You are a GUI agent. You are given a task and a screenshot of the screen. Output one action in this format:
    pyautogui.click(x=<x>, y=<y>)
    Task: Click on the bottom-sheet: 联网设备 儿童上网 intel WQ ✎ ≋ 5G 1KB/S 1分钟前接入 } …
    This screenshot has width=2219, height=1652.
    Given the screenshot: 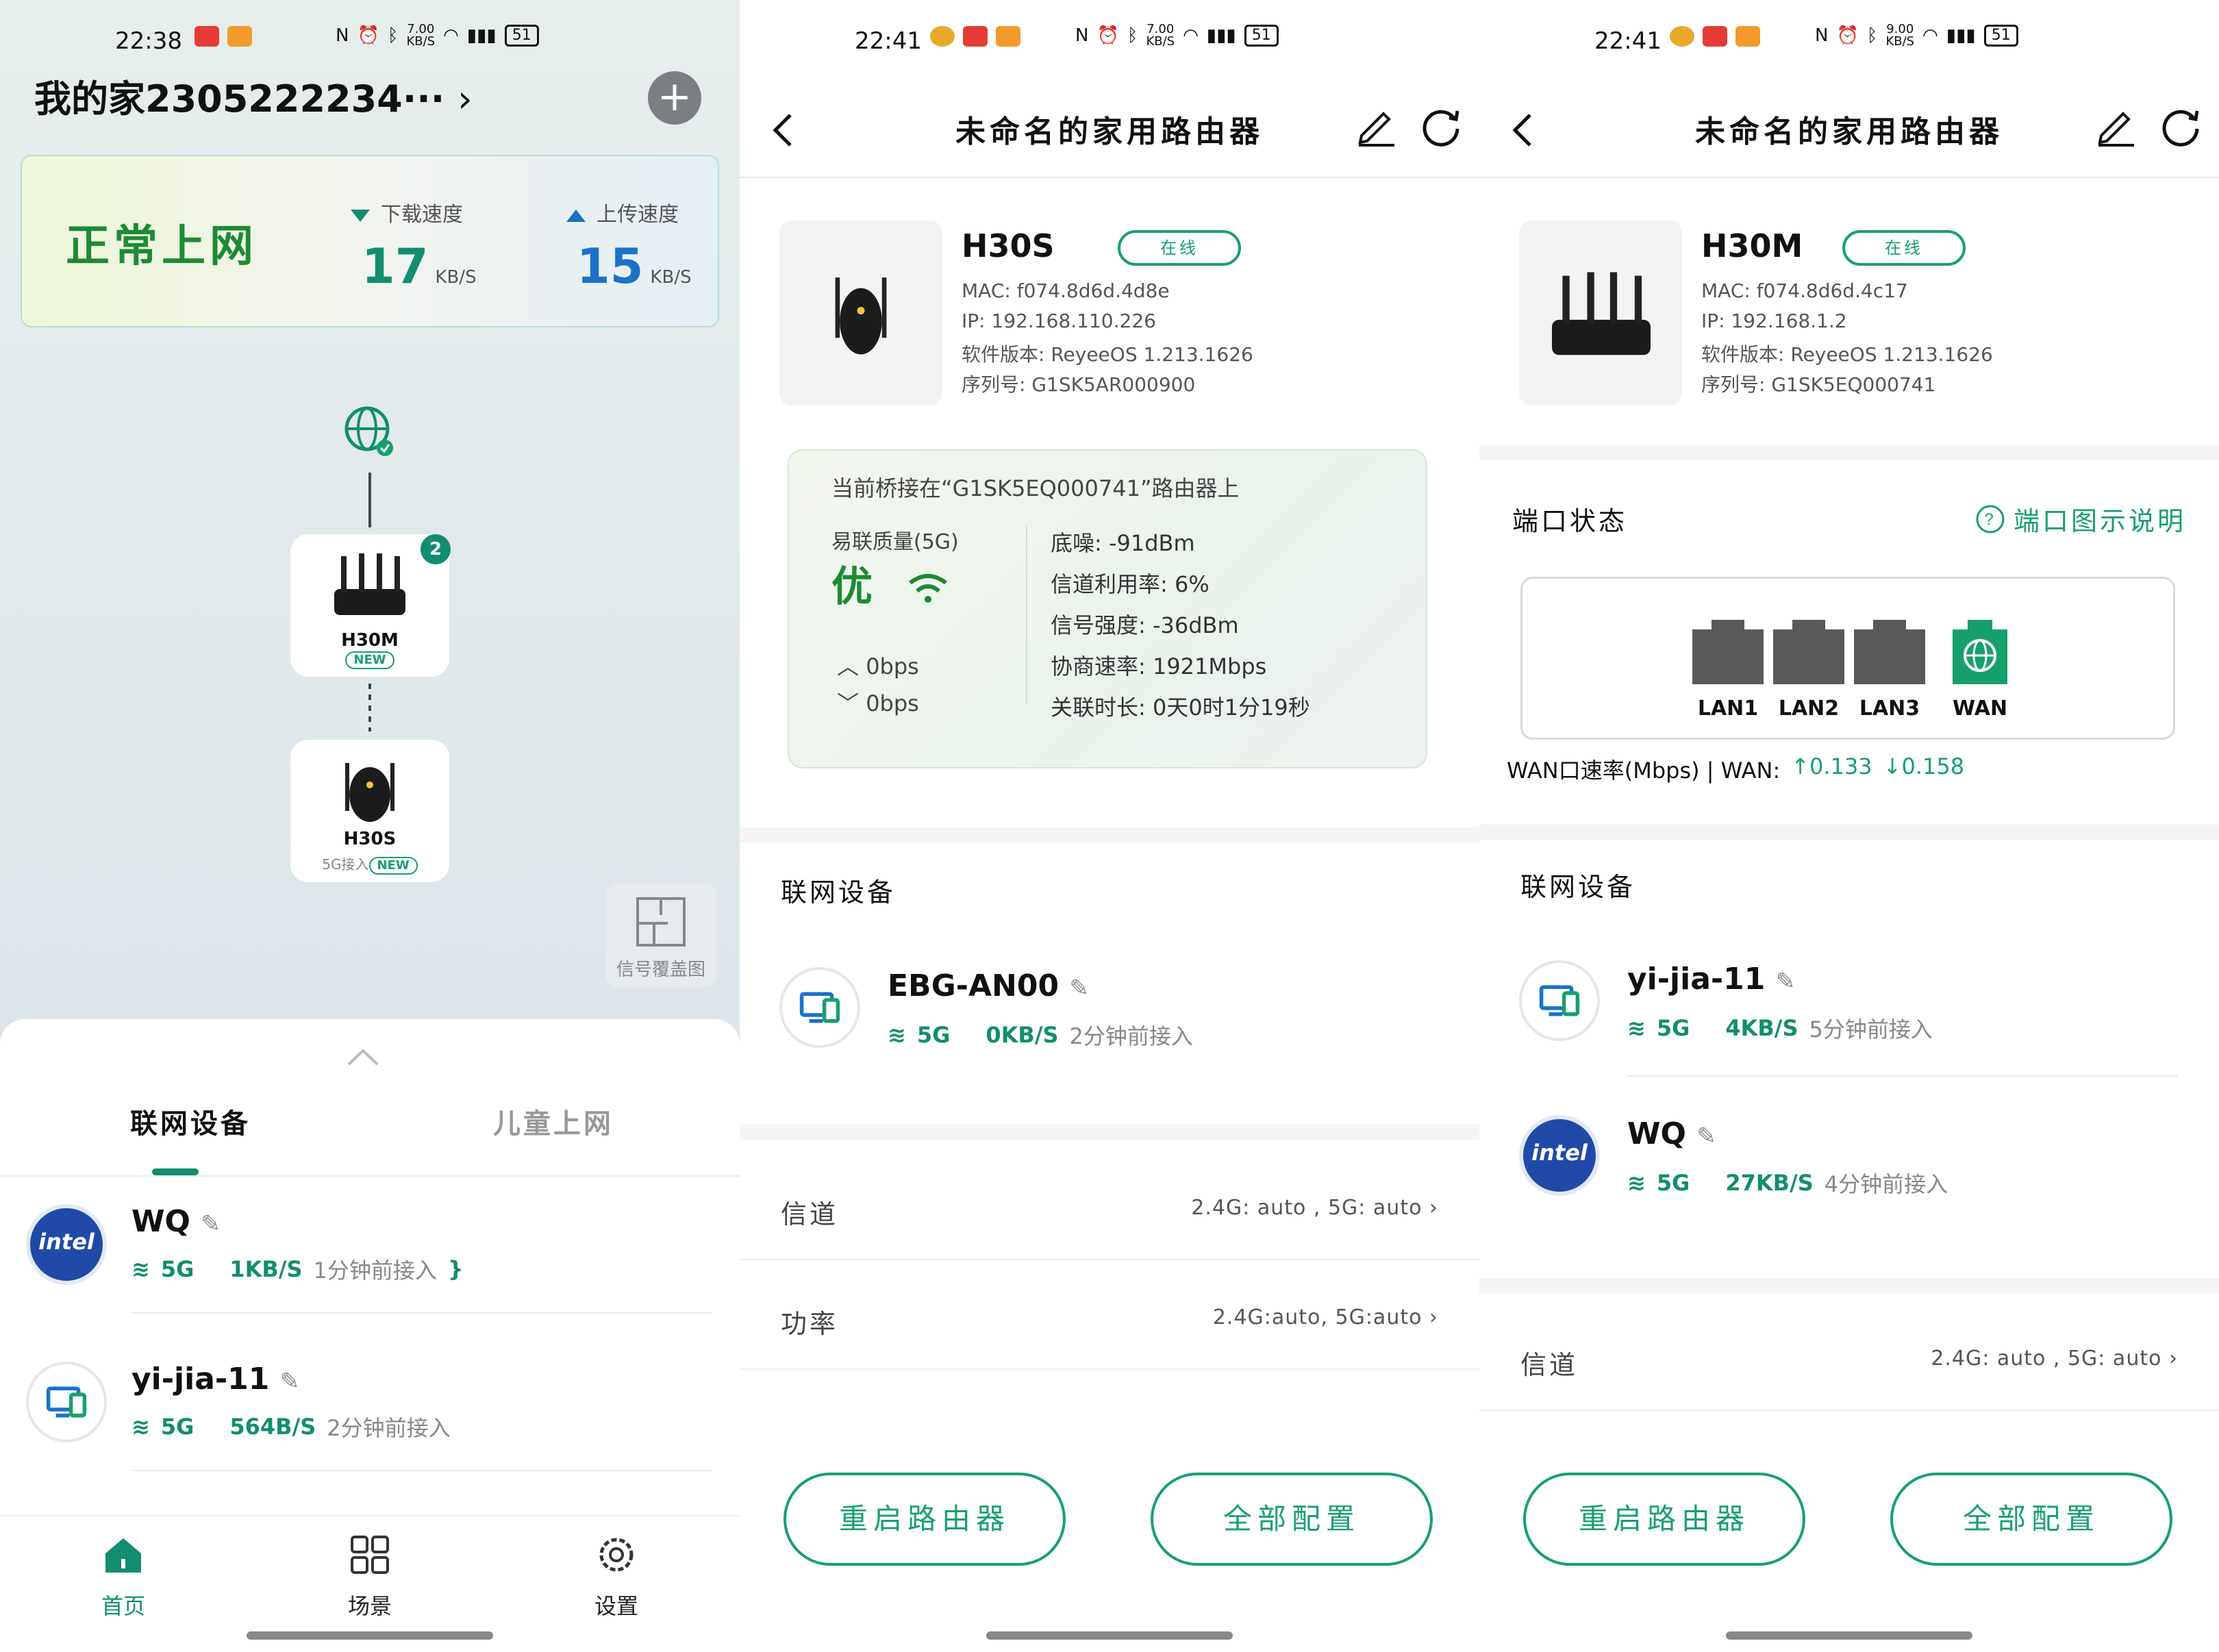 What is the action you would take?
    pyautogui.click(x=370, y=1335)
    